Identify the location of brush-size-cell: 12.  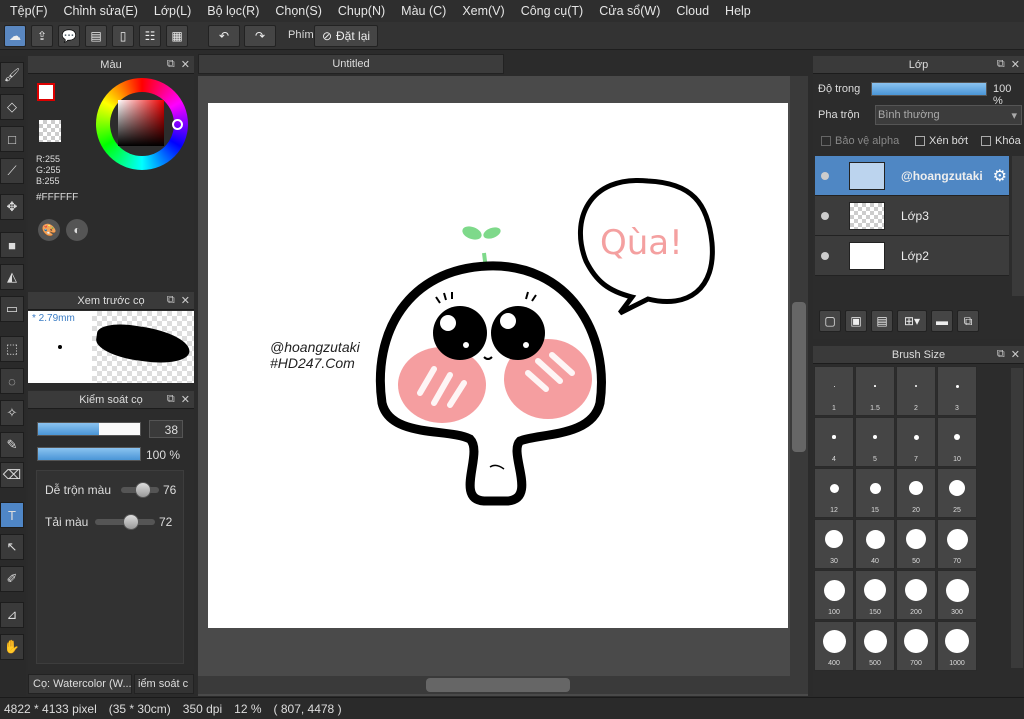
(834, 493).